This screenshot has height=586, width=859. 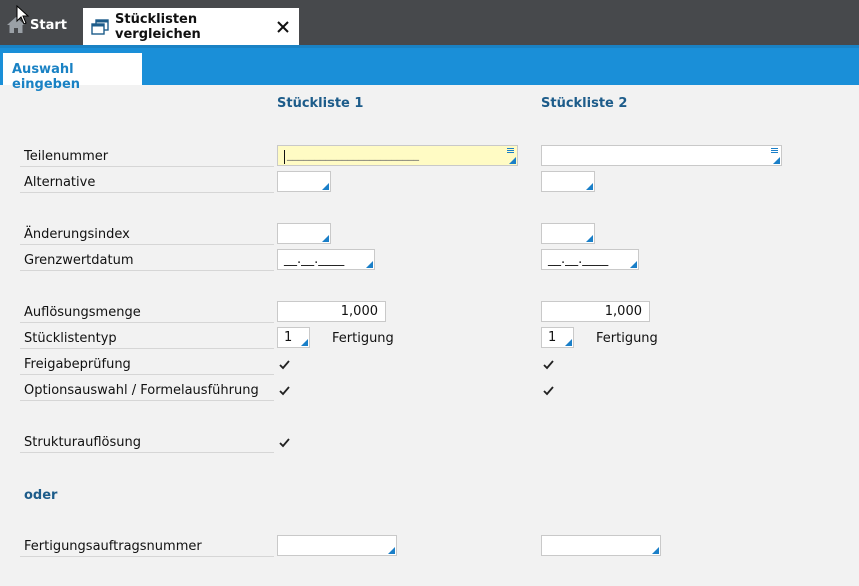 I want to click on mouse-cursor-icon, so click(x=23, y=15).